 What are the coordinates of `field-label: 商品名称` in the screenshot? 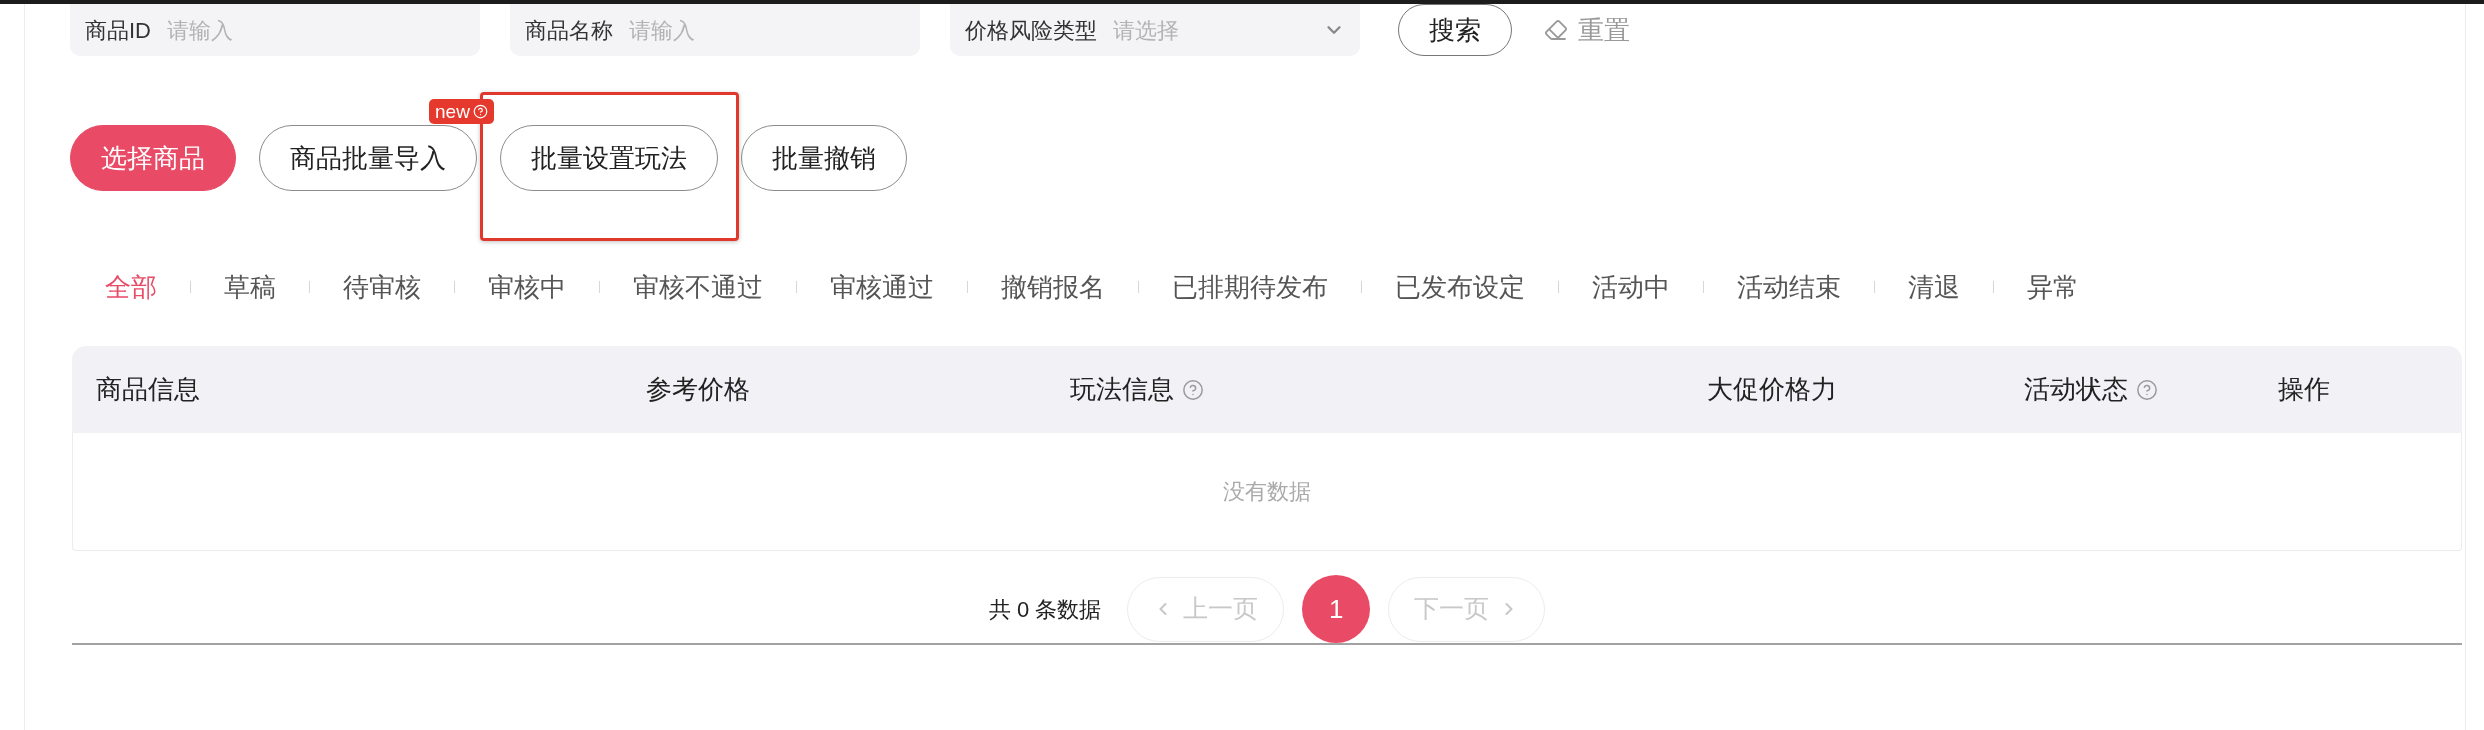 It's located at (569, 30).